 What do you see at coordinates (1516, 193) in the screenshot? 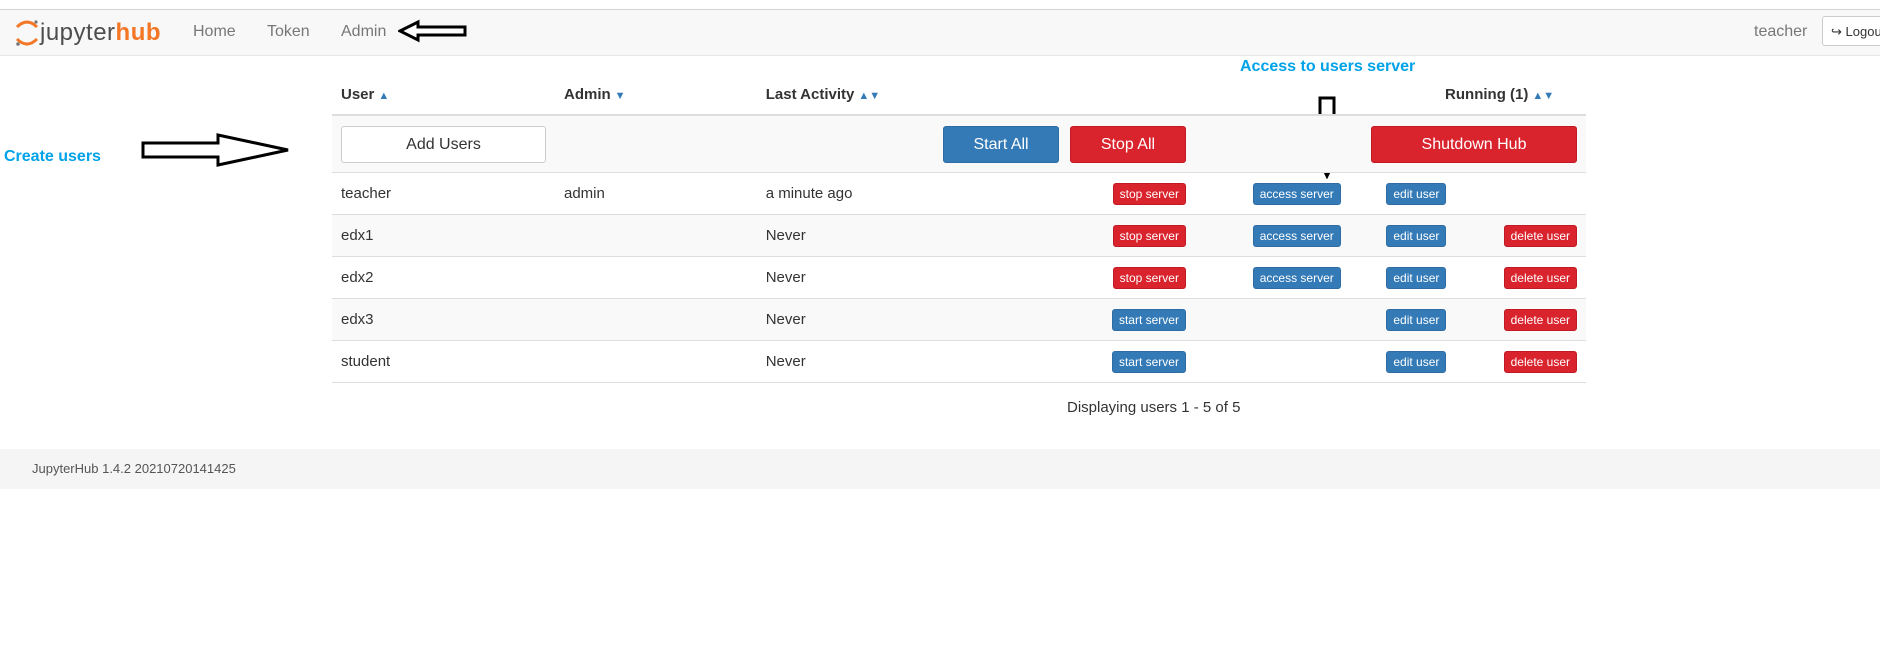
I see `delete-user-cell` at bounding box center [1516, 193].